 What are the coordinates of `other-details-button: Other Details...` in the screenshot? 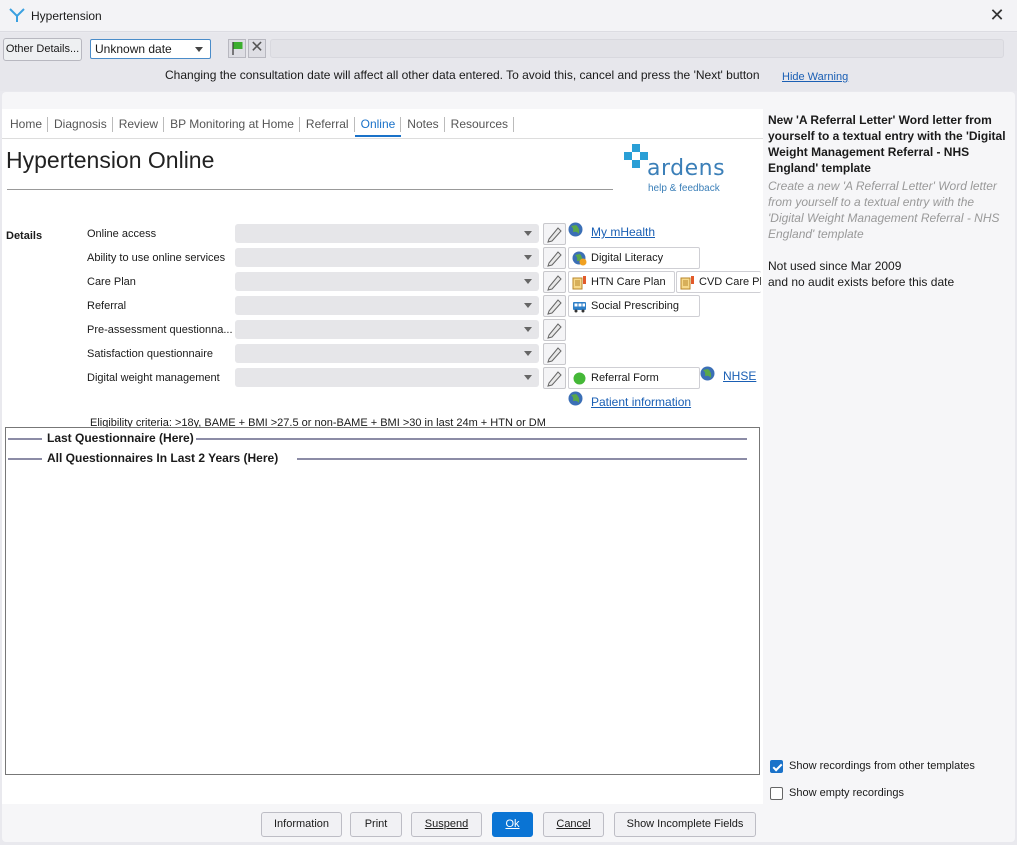 It's located at (42, 49).